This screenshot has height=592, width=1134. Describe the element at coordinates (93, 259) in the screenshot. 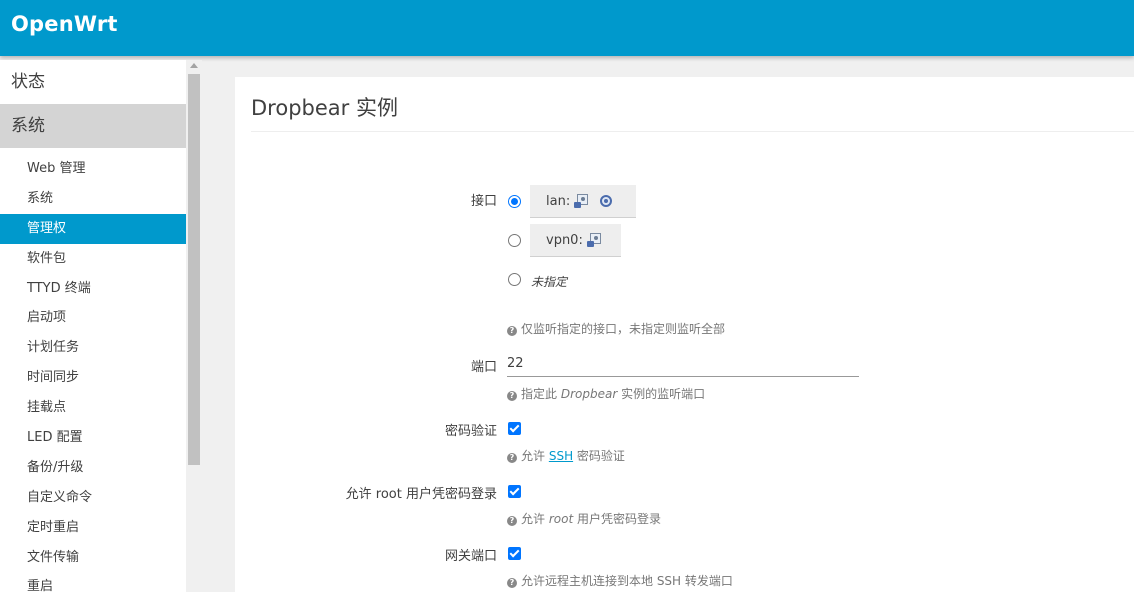

I see `sidebar-item-software: 软件包` at that location.